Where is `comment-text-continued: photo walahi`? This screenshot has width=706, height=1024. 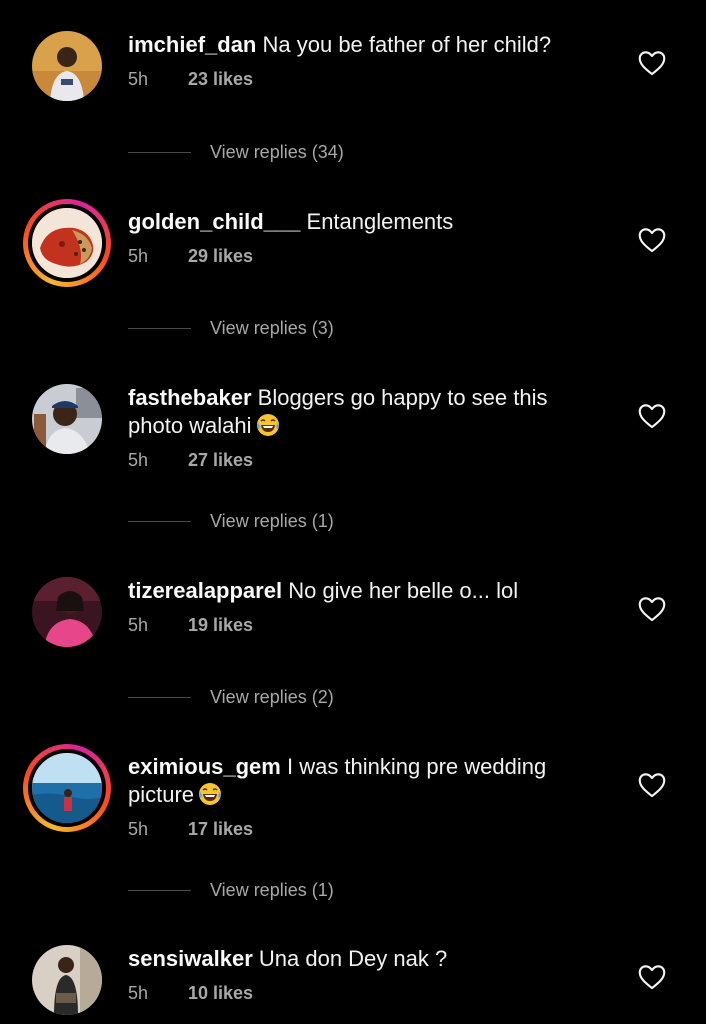 comment-text-continued: photo walahi is located at coordinates (190, 425).